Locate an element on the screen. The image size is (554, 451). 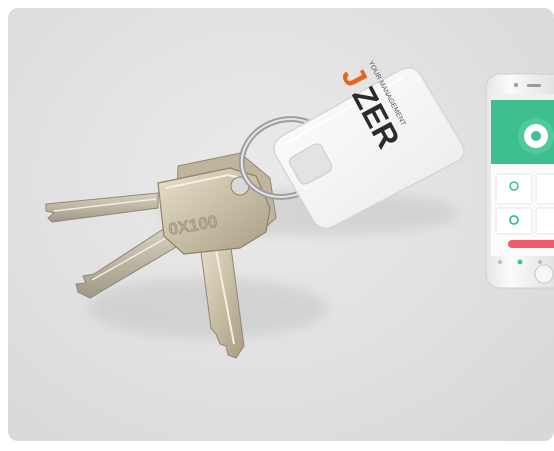
home-button is located at coordinates (544, 274).